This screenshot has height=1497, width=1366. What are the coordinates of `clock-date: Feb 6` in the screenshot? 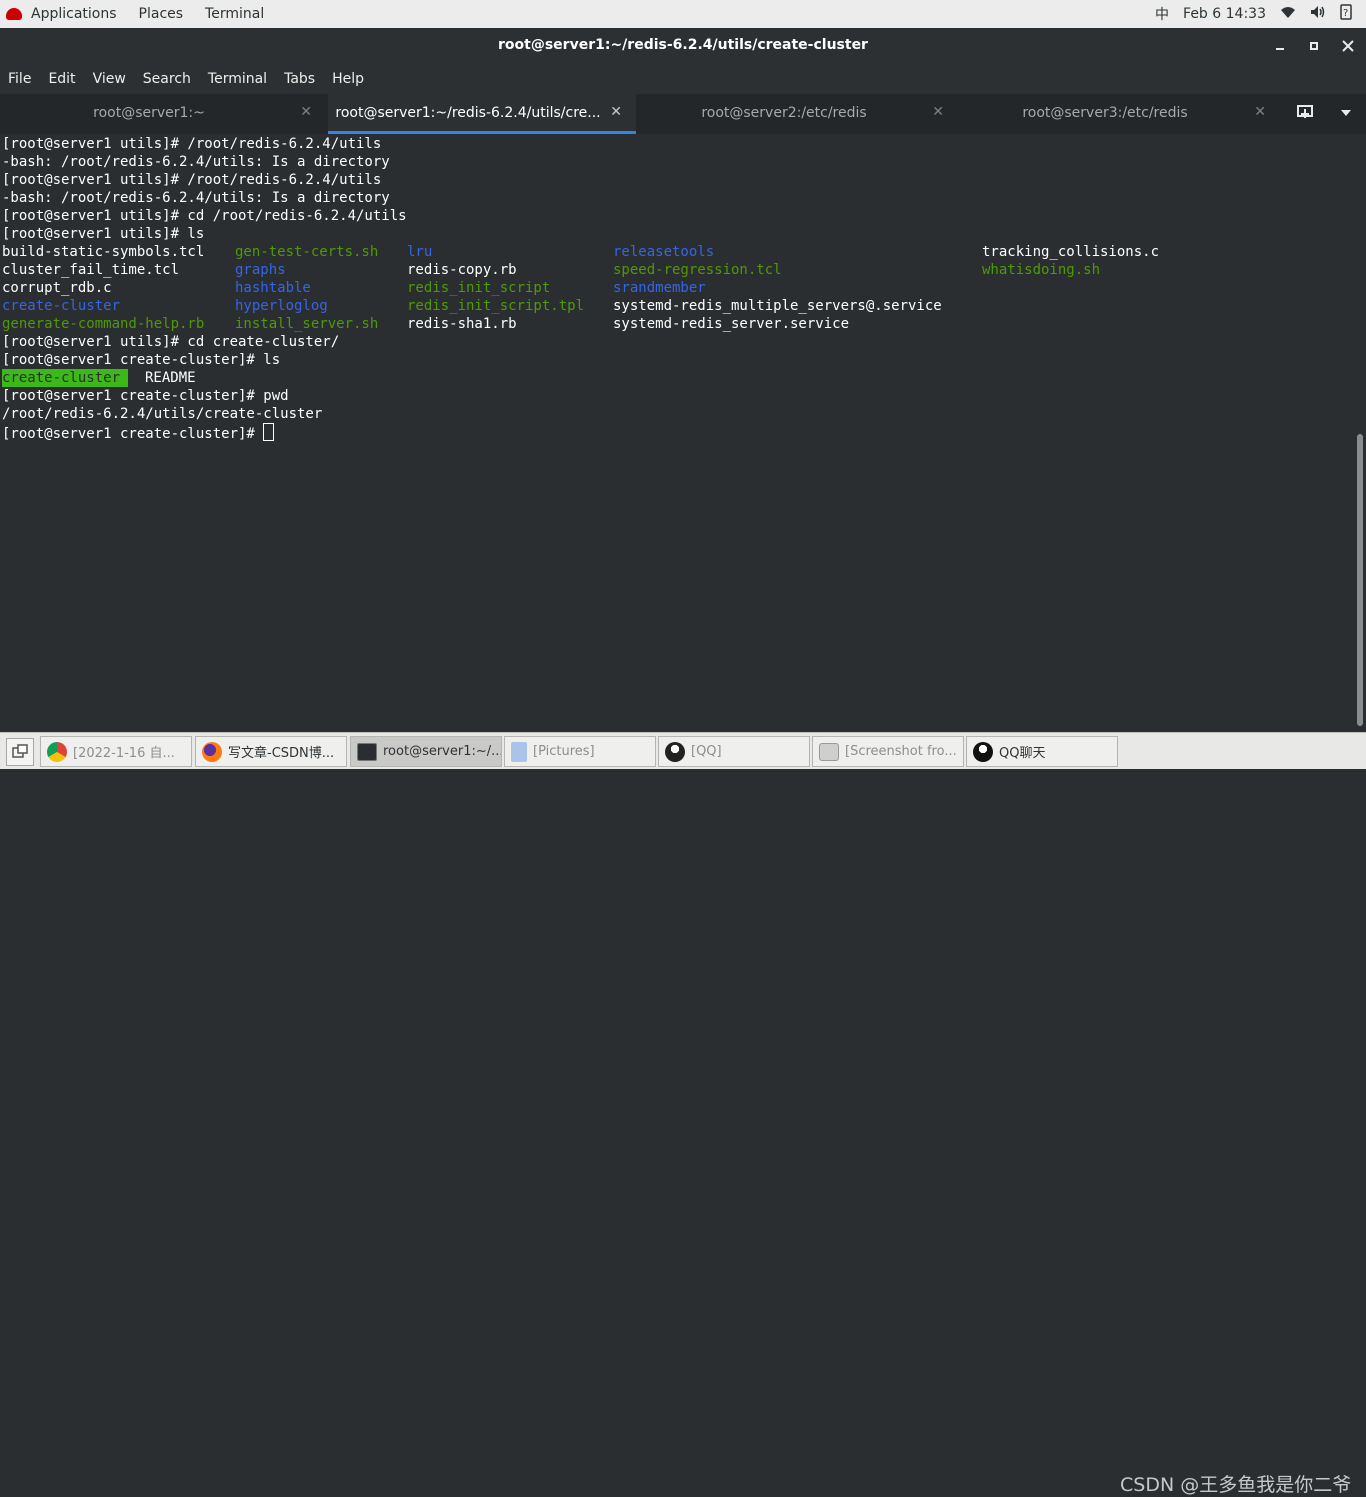 It's located at (1202, 14).